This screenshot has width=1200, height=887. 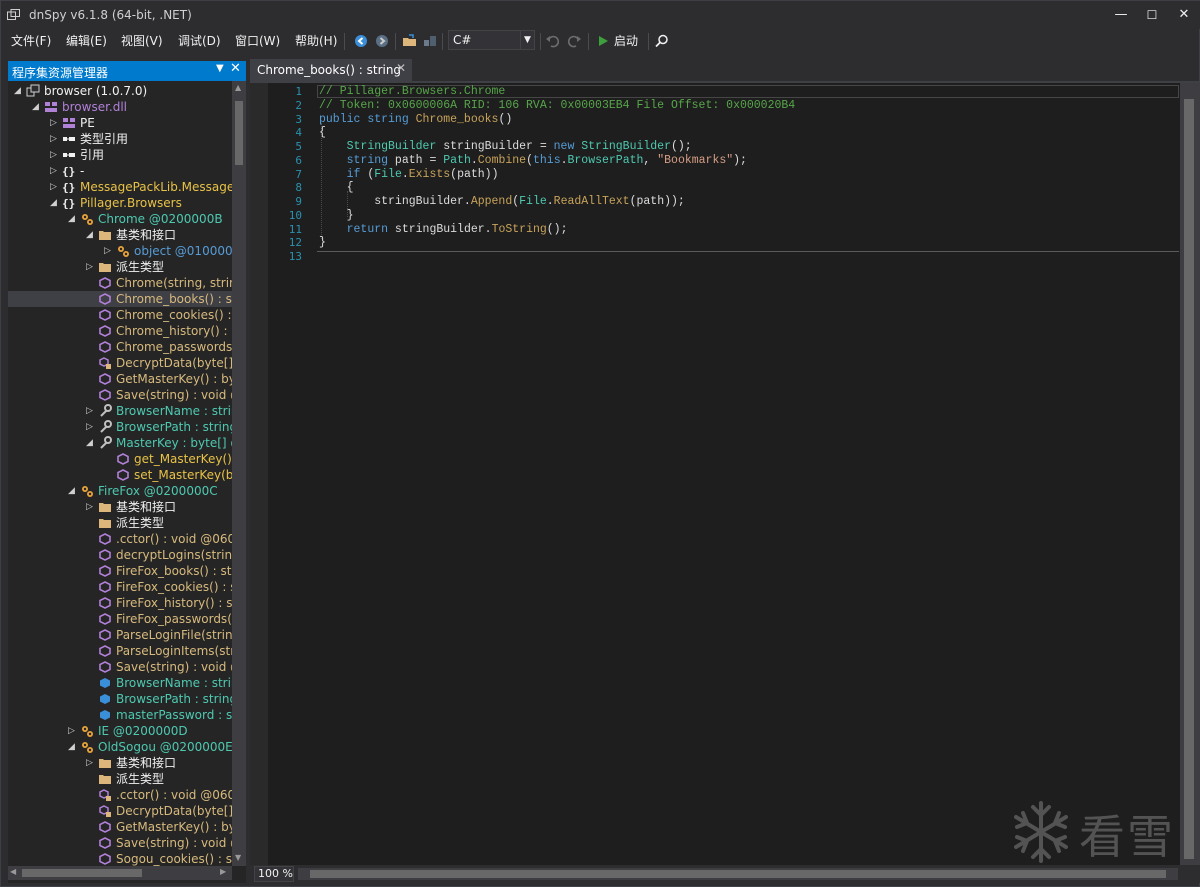 I want to click on assembly-list-icon, so click(x=430, y=41).